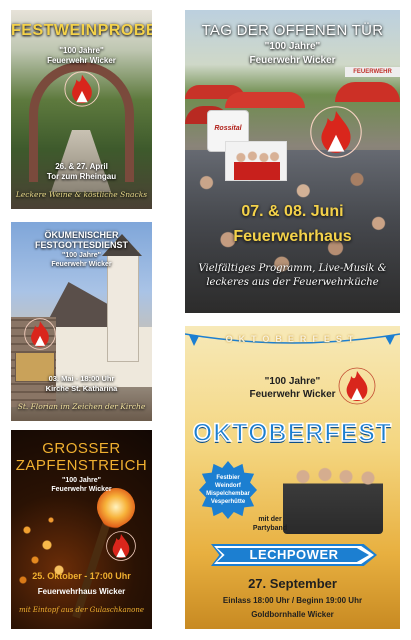 Image resolution: width=411 pixels, height=640 pixels. What do you see at coordinates (292, 211) in the screenshot?
I see `open-day-date: 07. & 08. Juni` at bounding box center [292, 211].